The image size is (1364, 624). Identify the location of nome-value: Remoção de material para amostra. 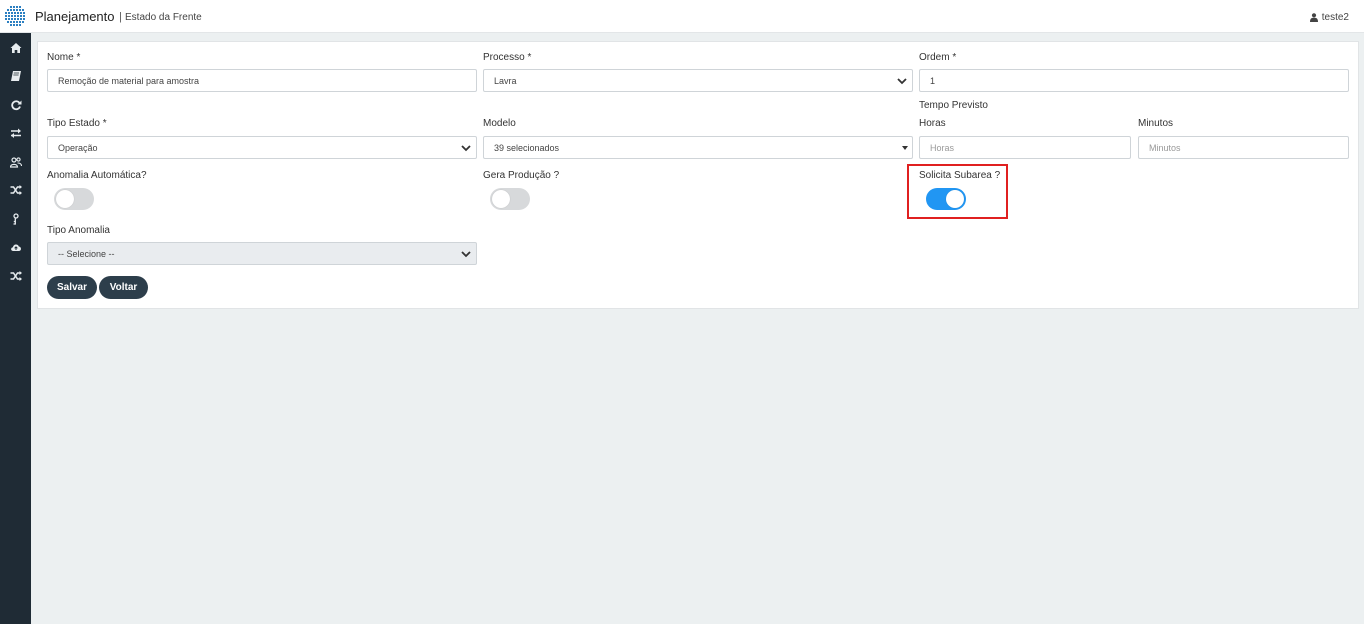
(129, 80).